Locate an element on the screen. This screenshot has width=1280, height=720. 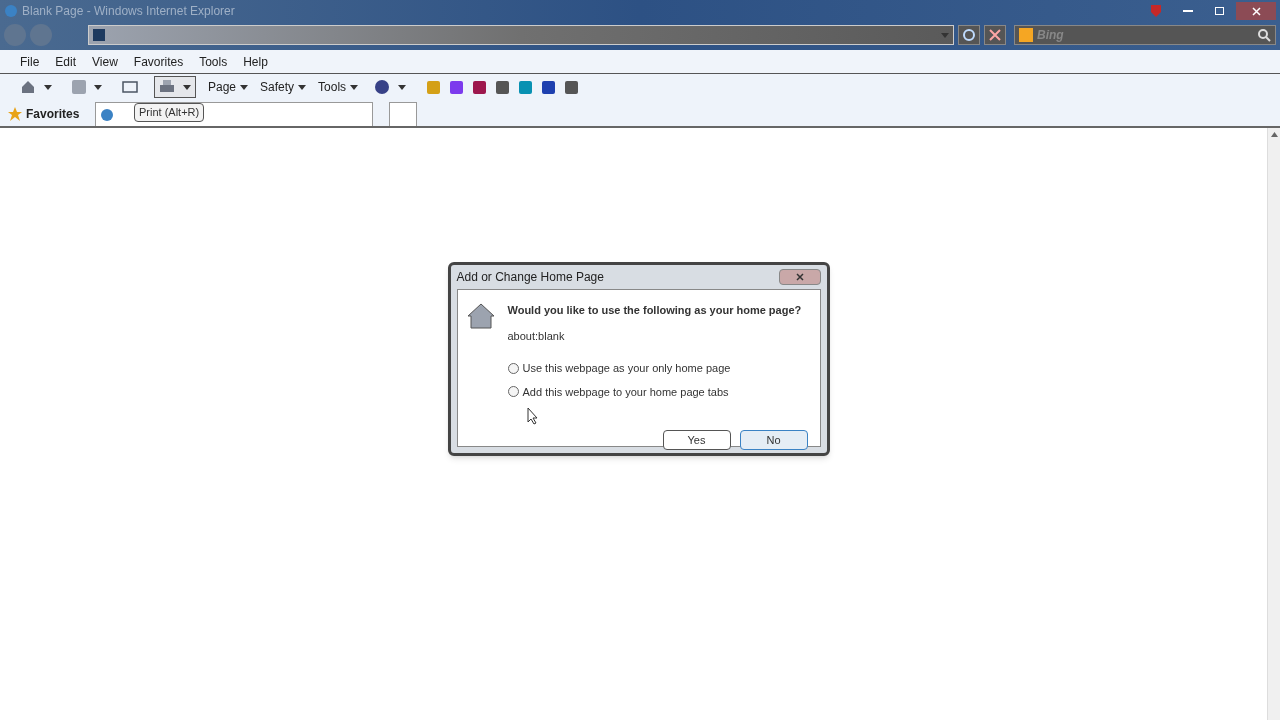
command-menu: Page is located at coordinates (228, 87).